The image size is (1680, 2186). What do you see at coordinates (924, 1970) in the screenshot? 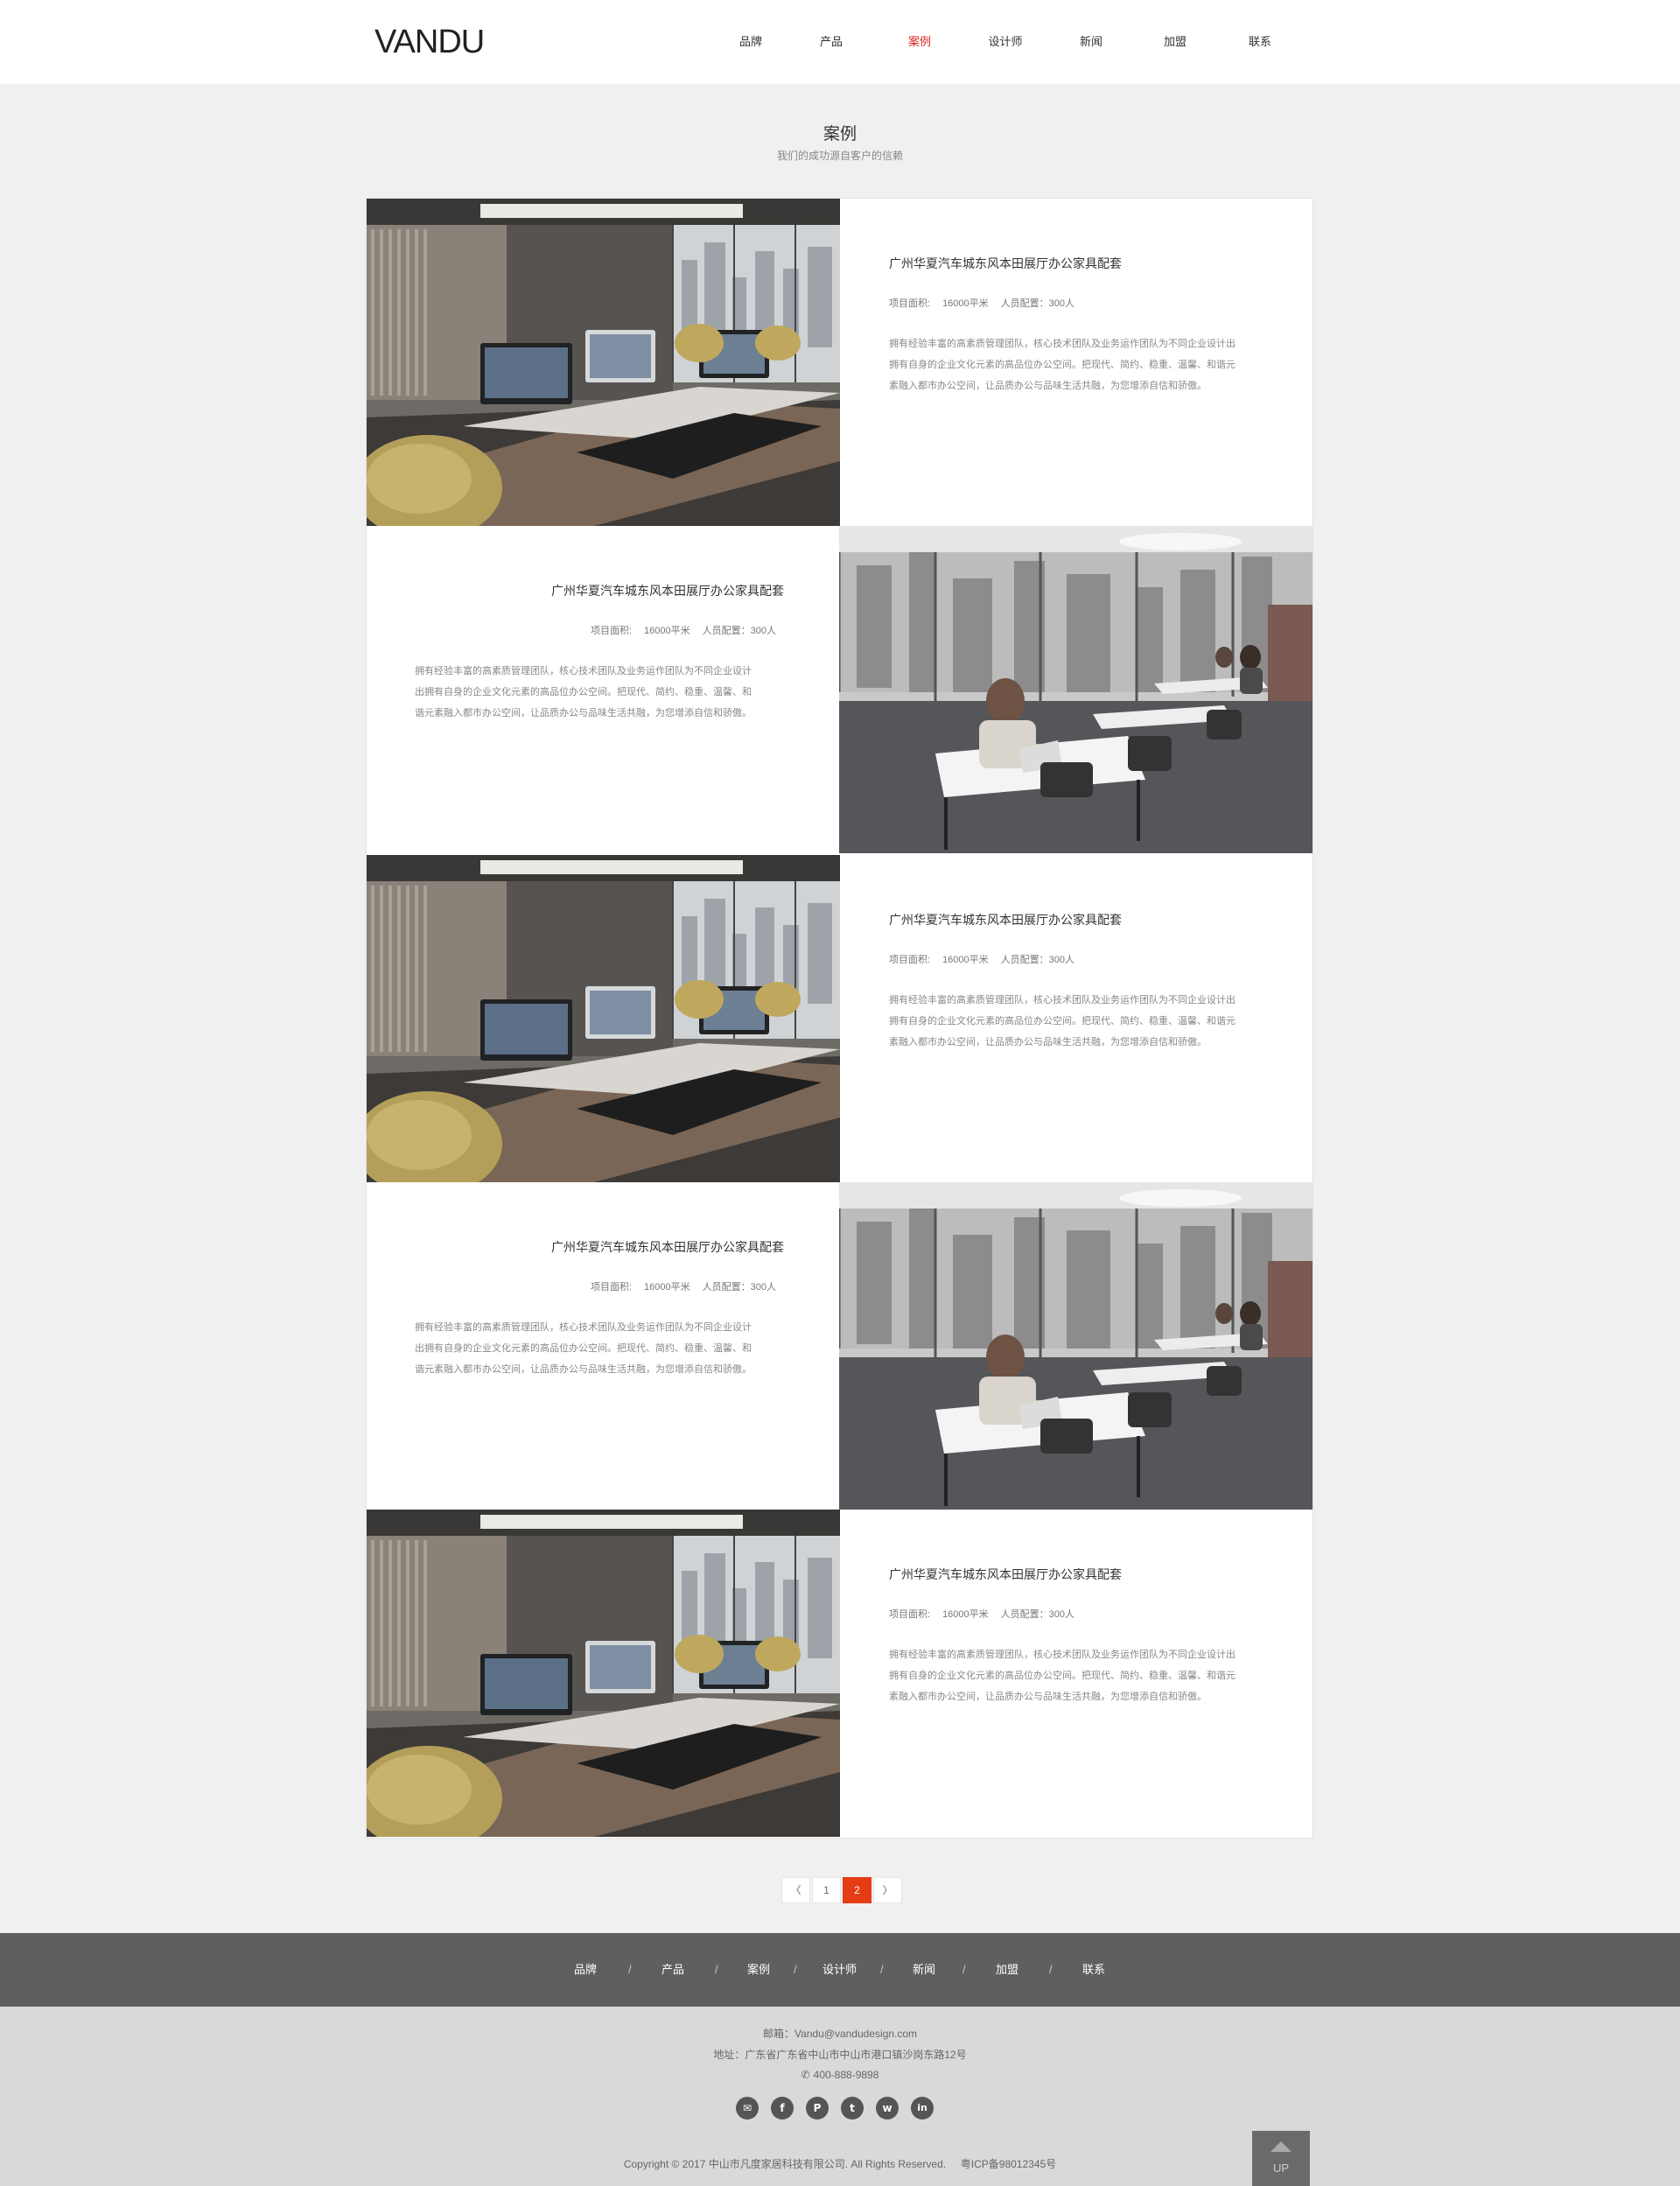
I see `footer-nav-news: 新闻` at bounding box center [924, 1970].